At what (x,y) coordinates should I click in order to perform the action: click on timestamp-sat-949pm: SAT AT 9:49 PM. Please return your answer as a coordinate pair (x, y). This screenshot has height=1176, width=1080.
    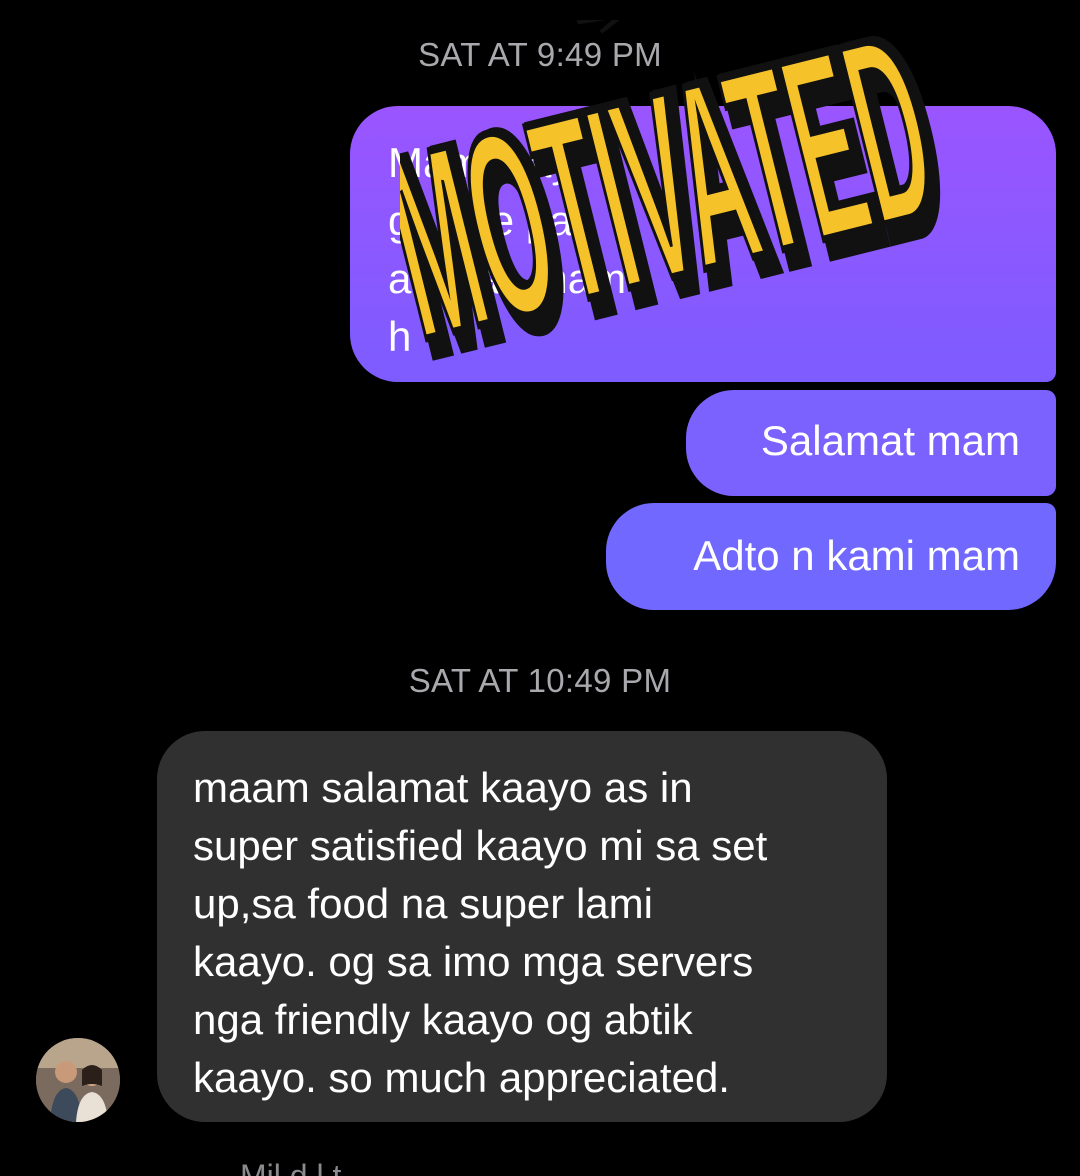
    Looking at the image, I should click on (540, 54).